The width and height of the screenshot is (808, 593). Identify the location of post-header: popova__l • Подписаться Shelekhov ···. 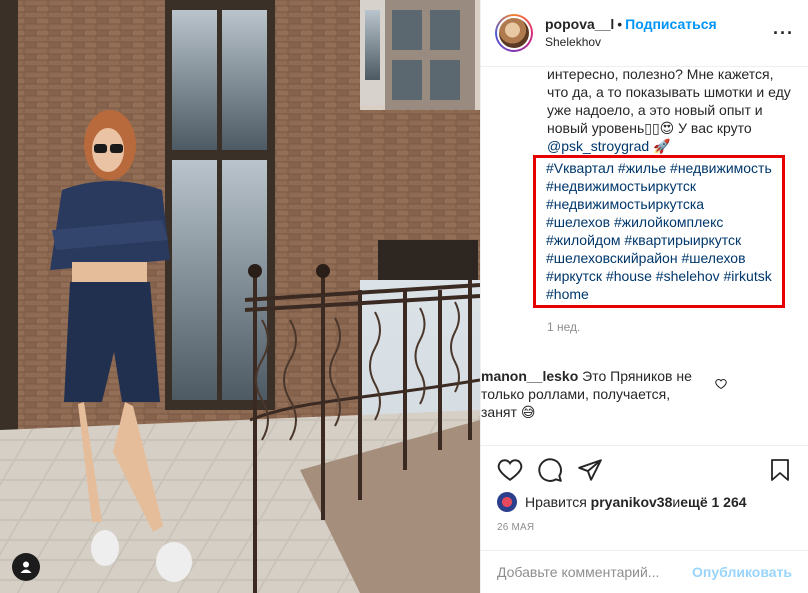
(644, 33).